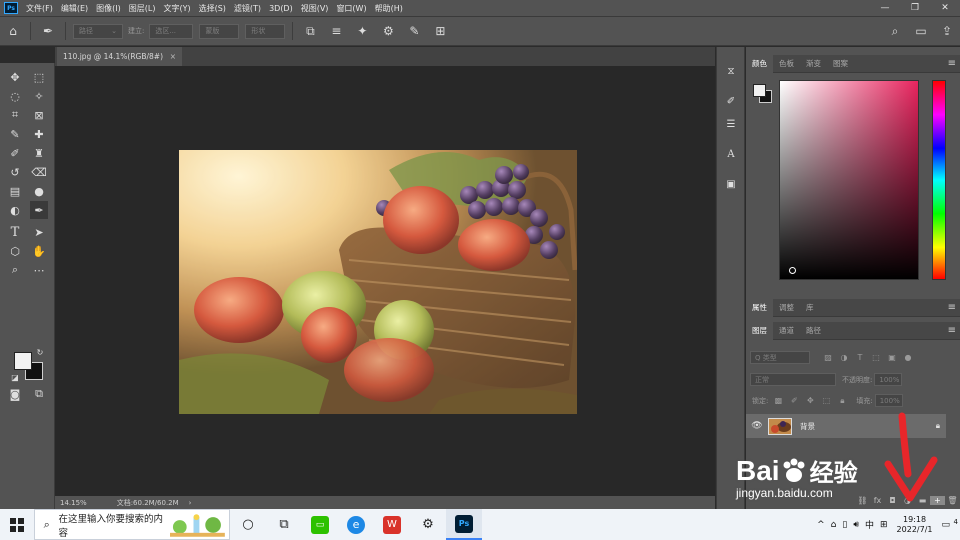 Image resolution: width=960 pixels, height=540 pixels. I want to click on brush-tool-icon: ✐, so click(15, 153).